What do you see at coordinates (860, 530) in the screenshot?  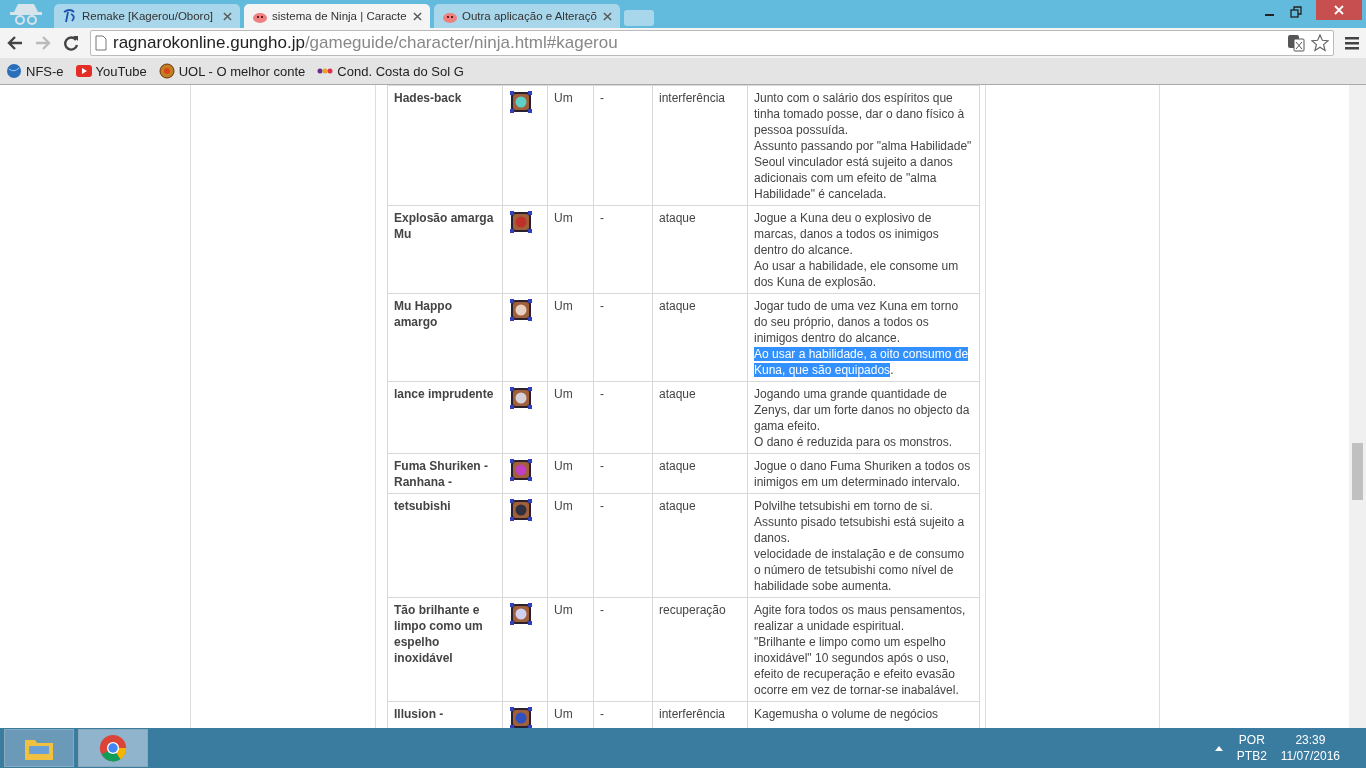 I see `skill-description: Assunto pisado tetsubishi está sujeito a danos.` at bounding box center [860, 530].